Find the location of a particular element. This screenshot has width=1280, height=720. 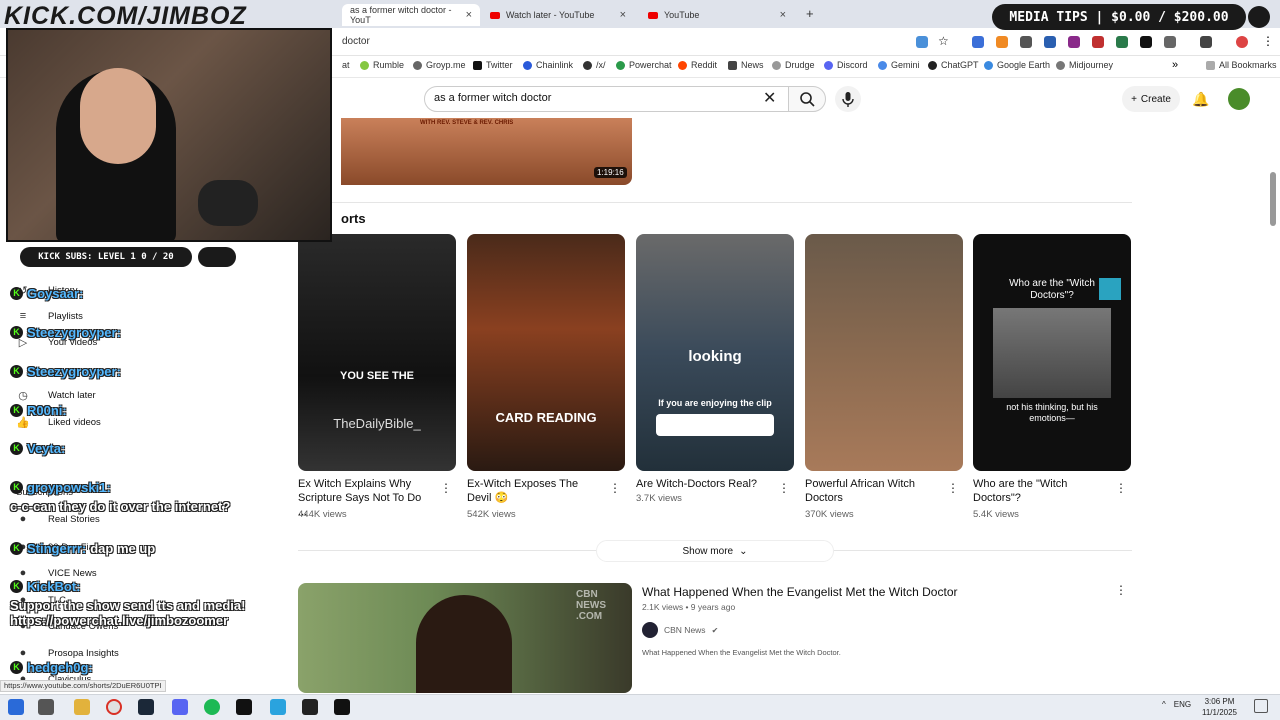

bookmark-item: News is located at coordinates (746, 65).